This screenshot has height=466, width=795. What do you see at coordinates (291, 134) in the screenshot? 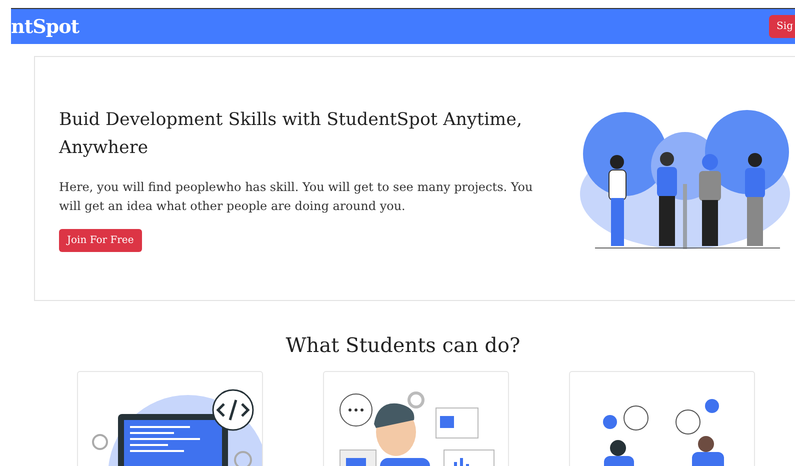
I see `hero-title: Buid Development Skills with StudentSpot Anytime, Anywhere` at bounding box center [291, 134].